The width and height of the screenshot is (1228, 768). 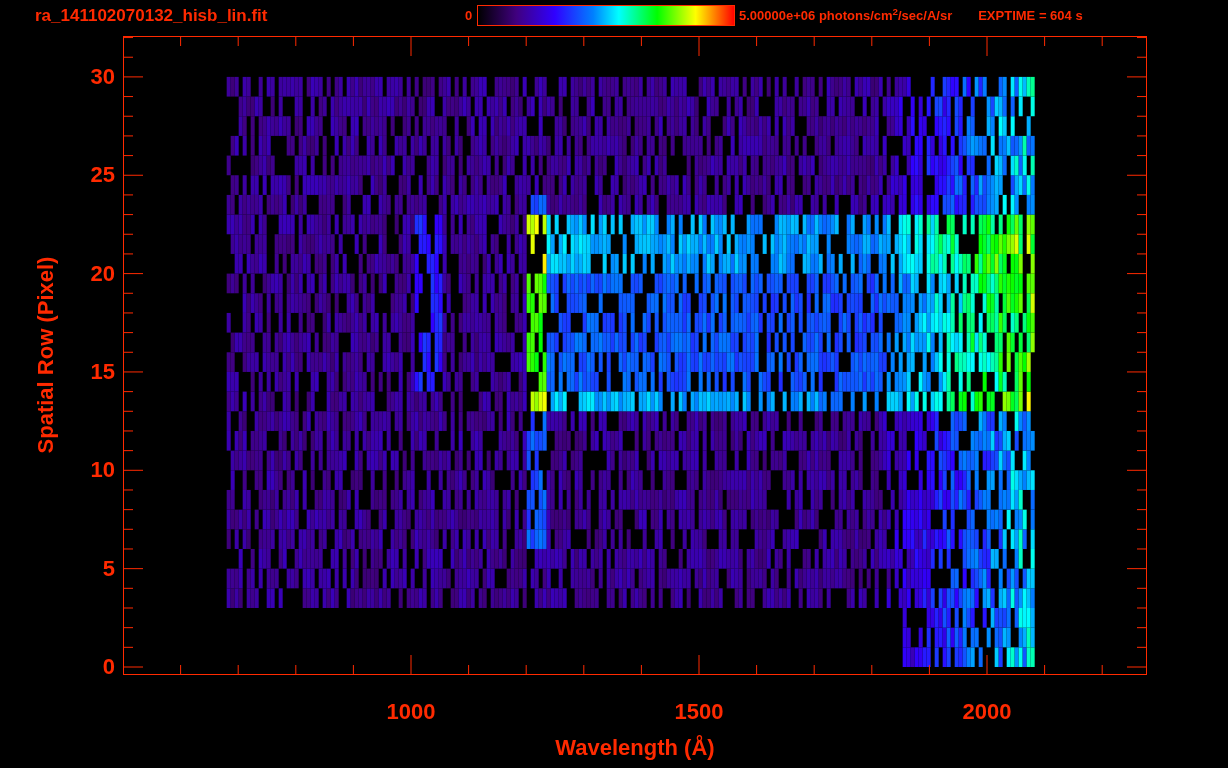 What do you see at coordinates (987, 712) in the screenshot?
I see `x-tick-label: 2000` at bounding box center [987, 712].